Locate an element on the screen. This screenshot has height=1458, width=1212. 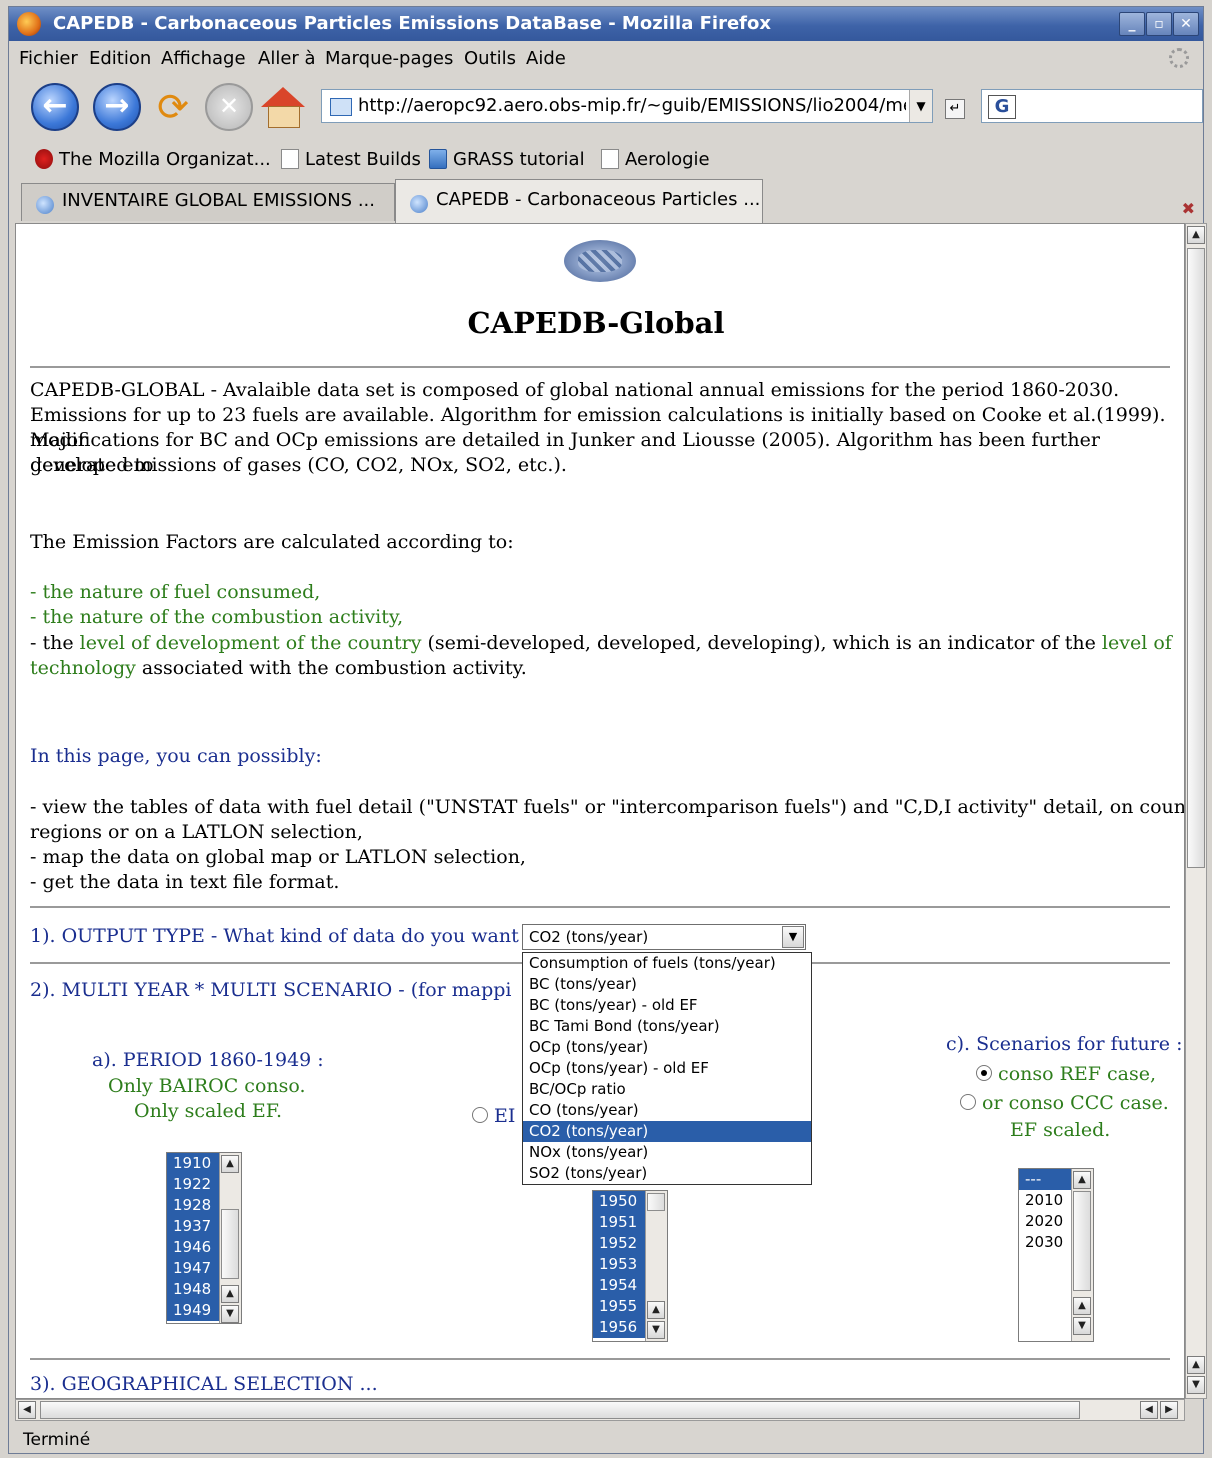
firefox-logo-icon is located at coordinates (29, 24).